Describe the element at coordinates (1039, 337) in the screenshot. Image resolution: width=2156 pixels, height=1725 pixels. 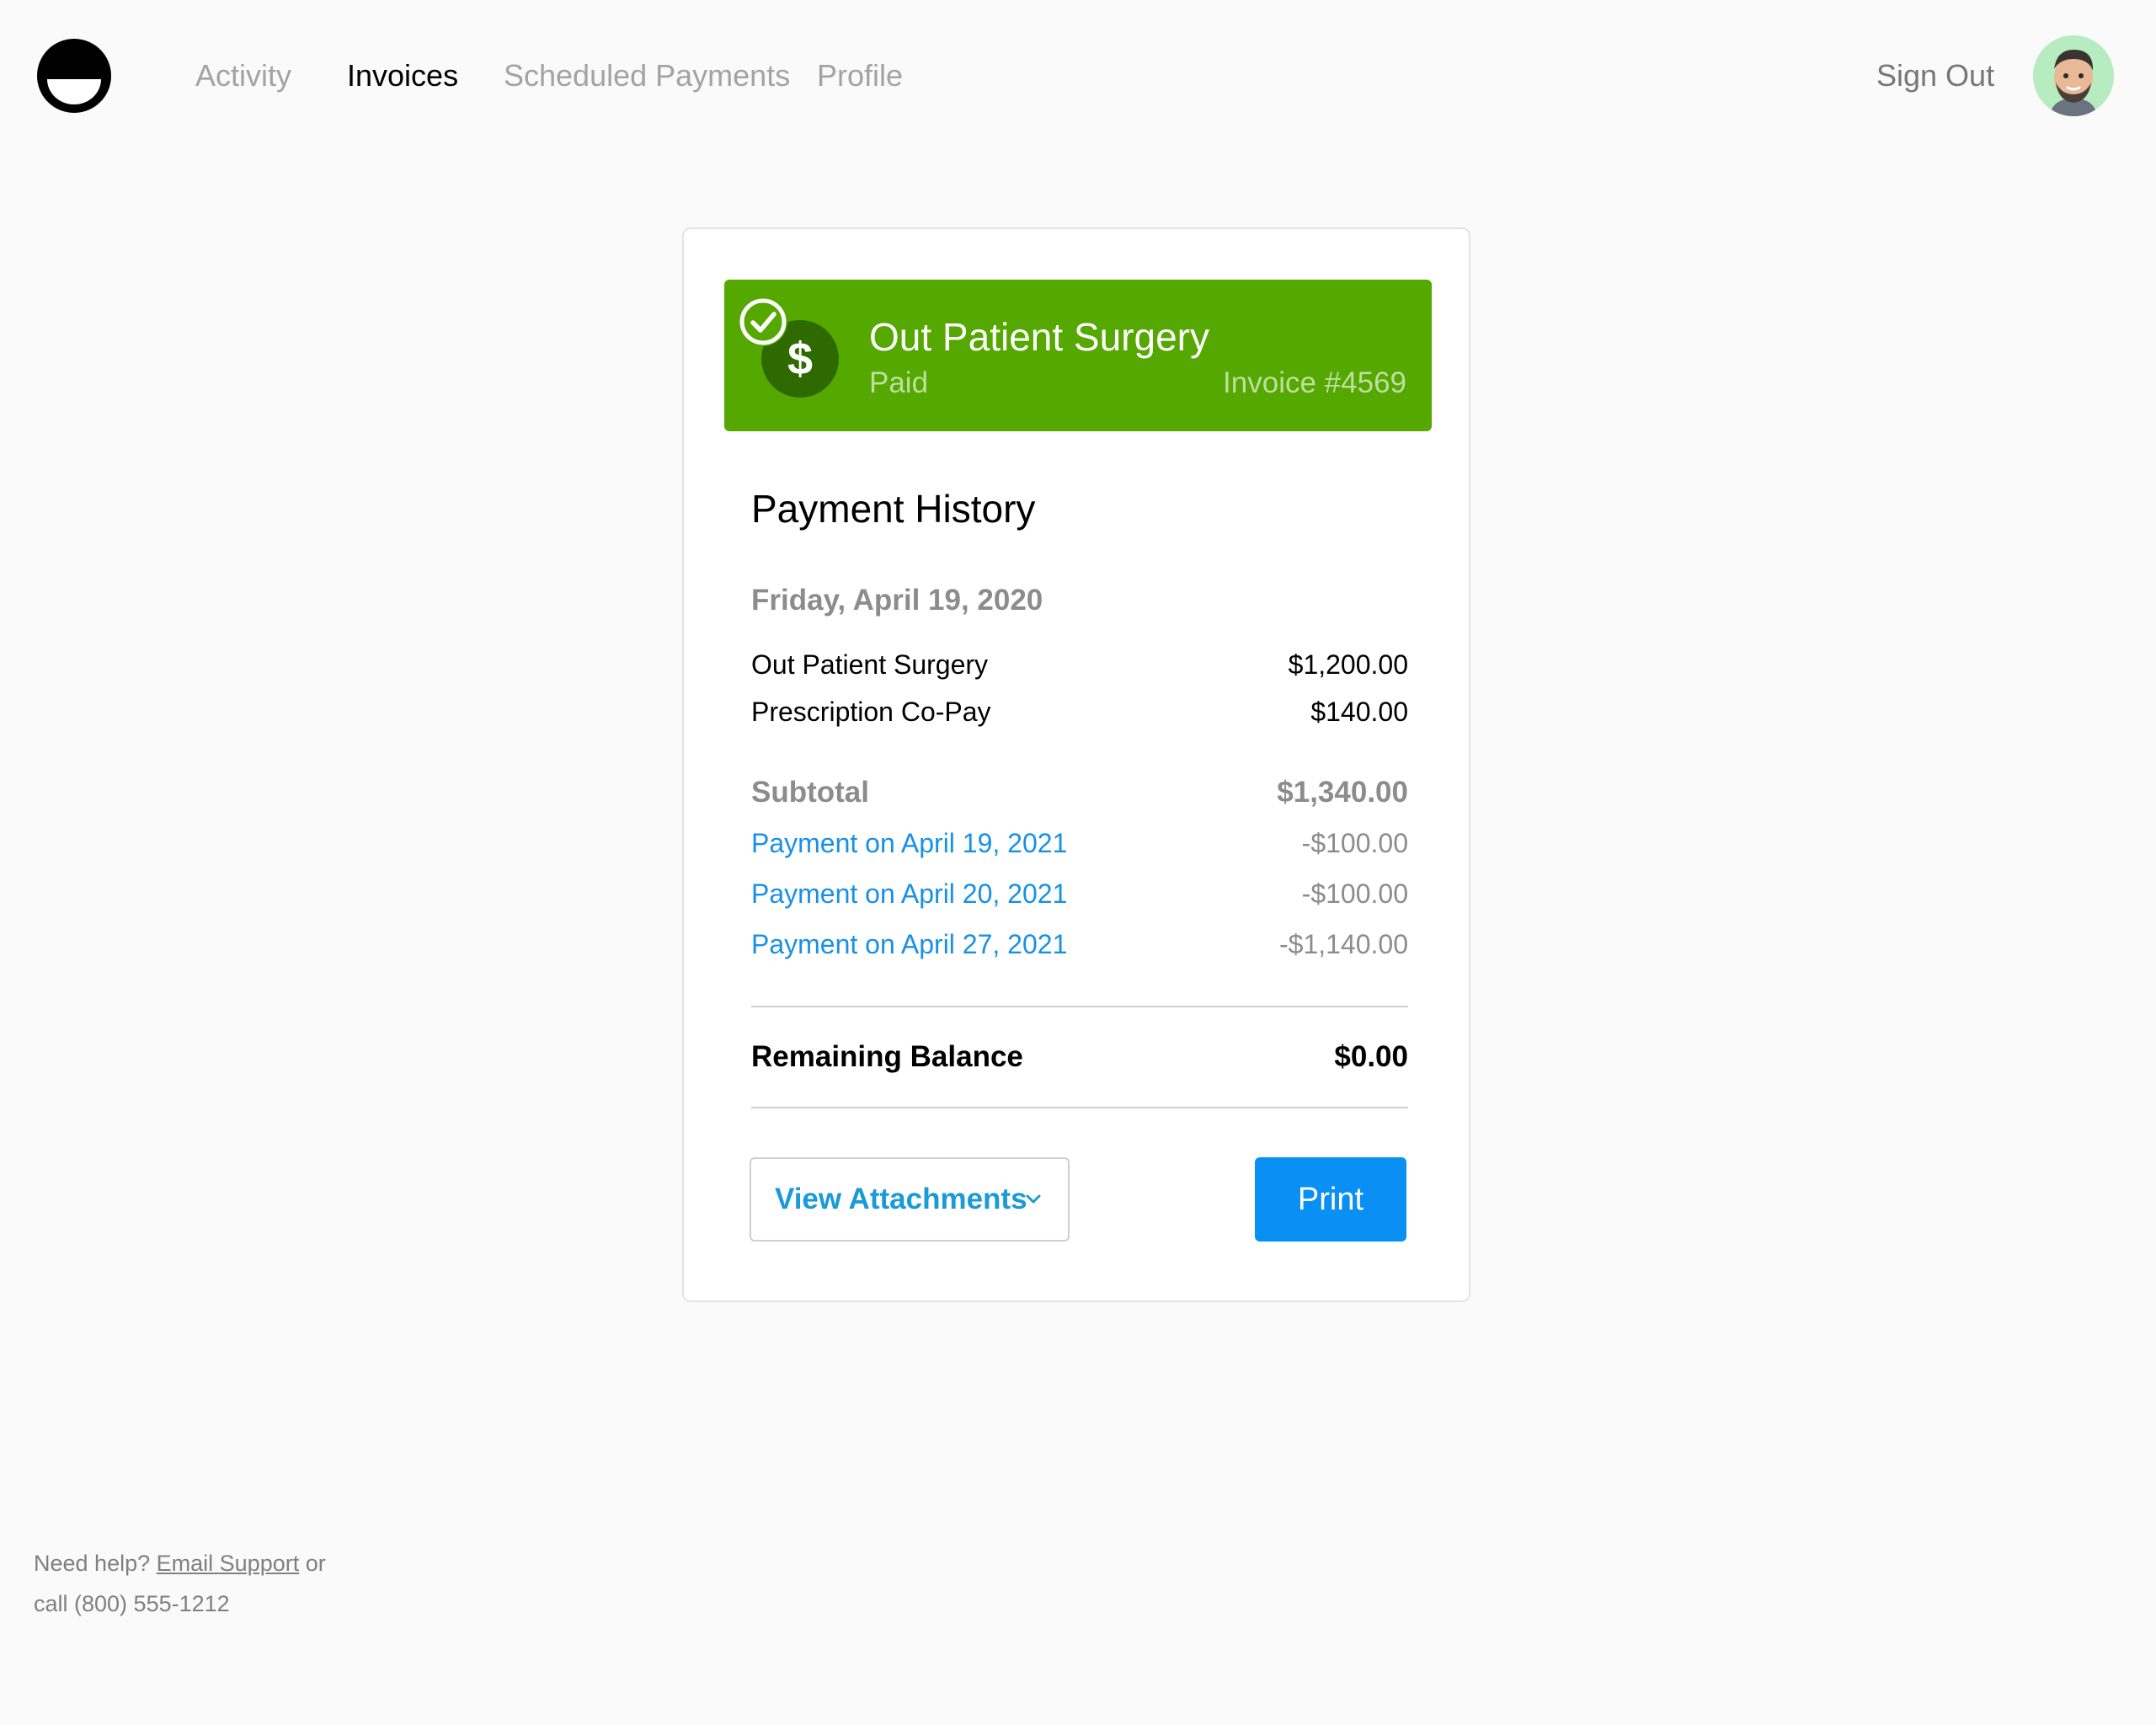
I see `invoice-title: Out Patient Surgery` at that location.